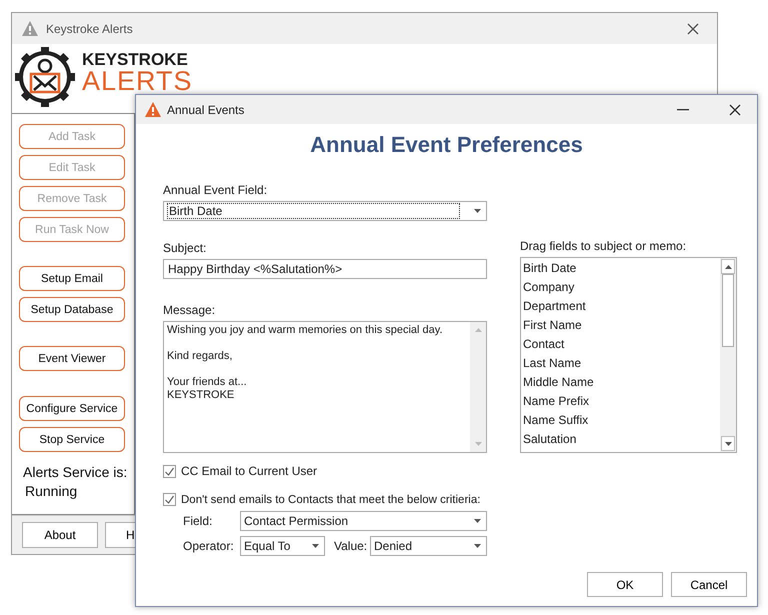 This screenshot has width=768, height=615. What do you see at coordinates (709, 584) in the screenshot?
I see `dialog-button: Cancel` at bounding box center [709, 584].